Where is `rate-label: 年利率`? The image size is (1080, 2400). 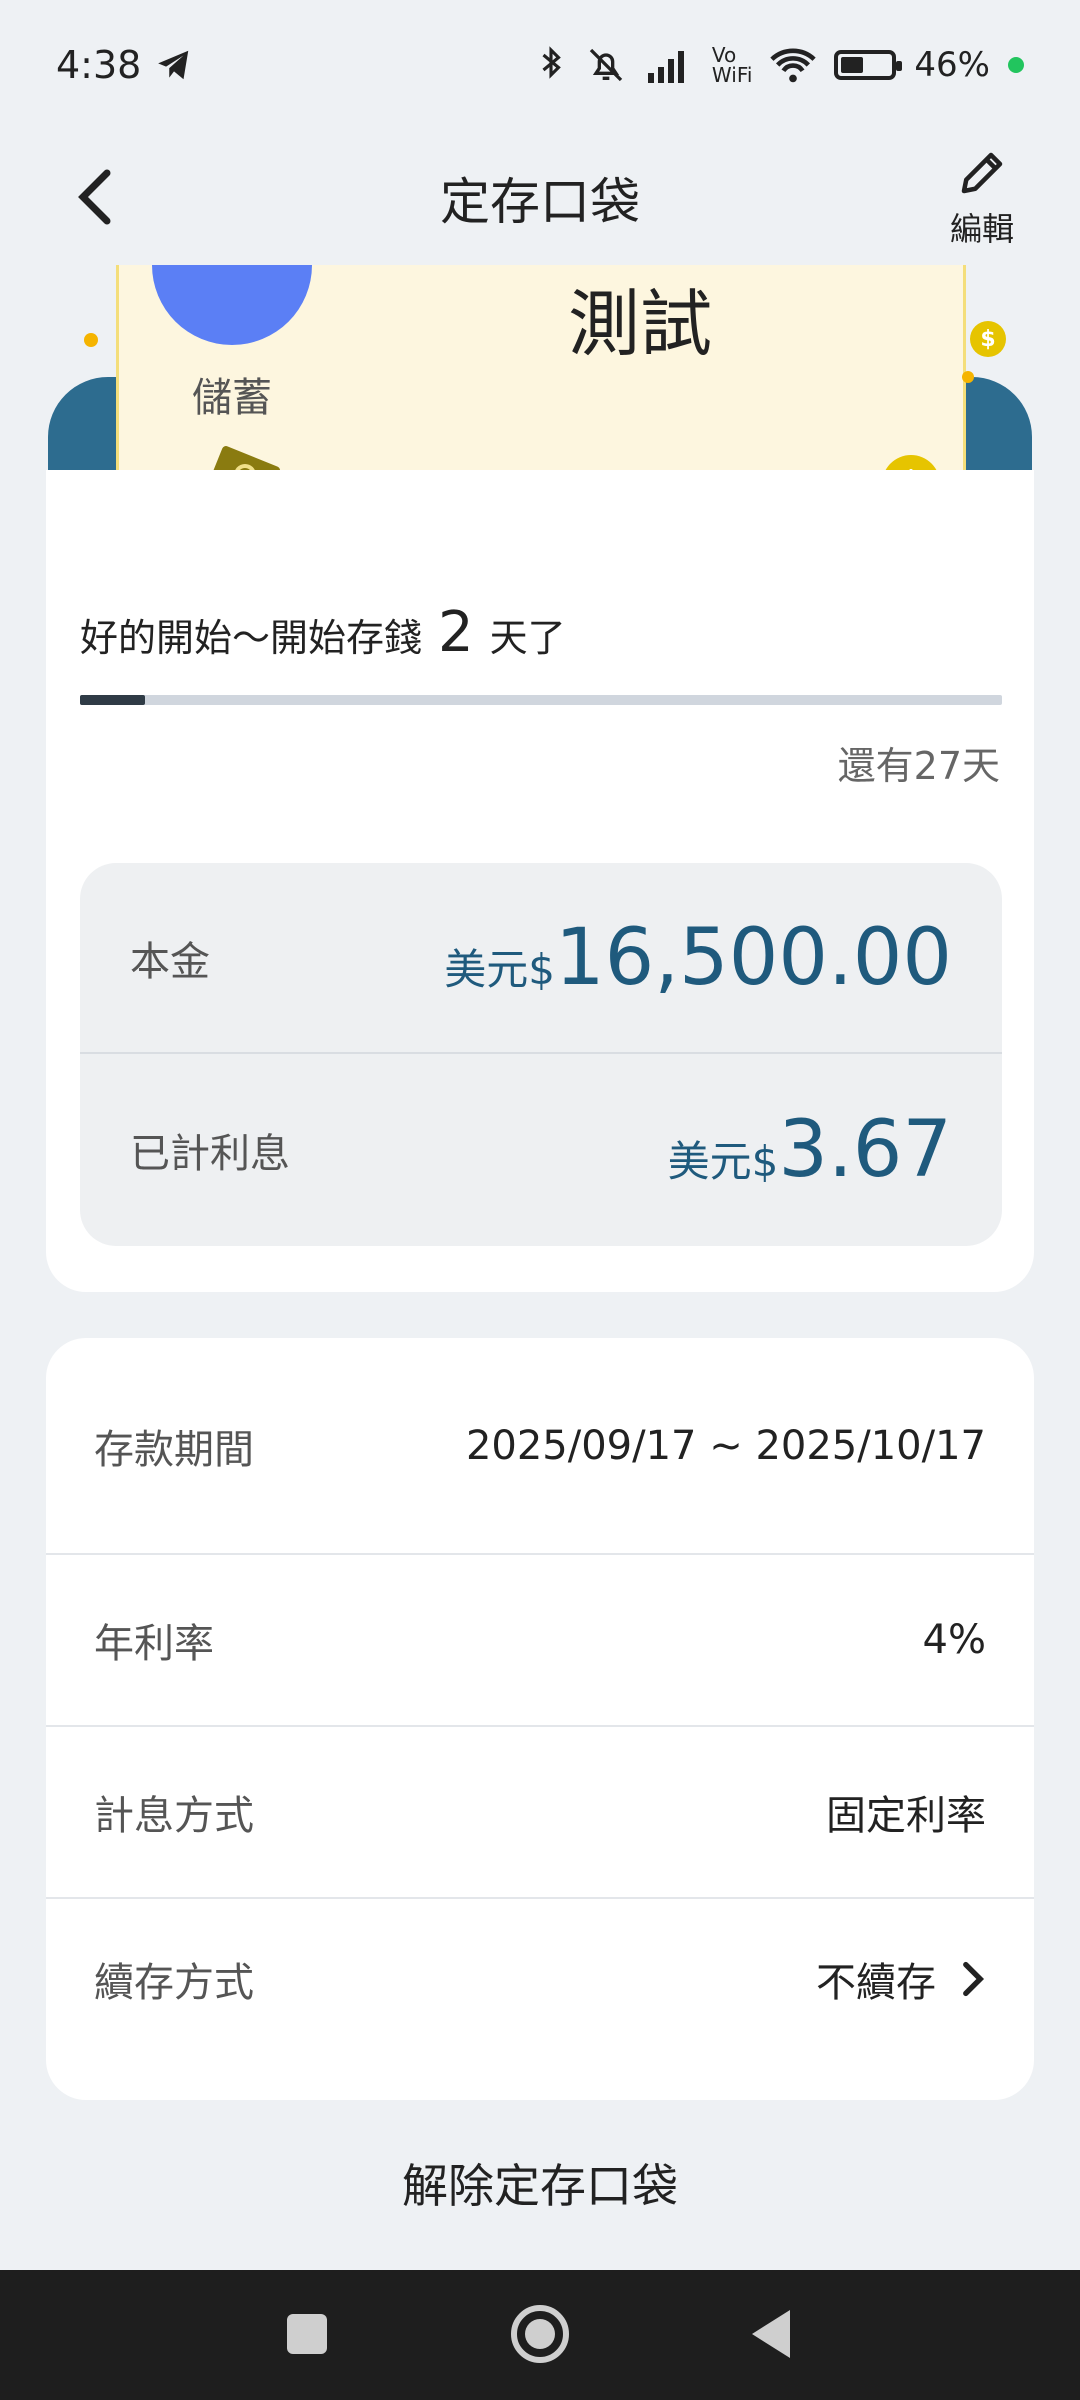
rate-label: 年利率 is located at coordinates (154, 1644).